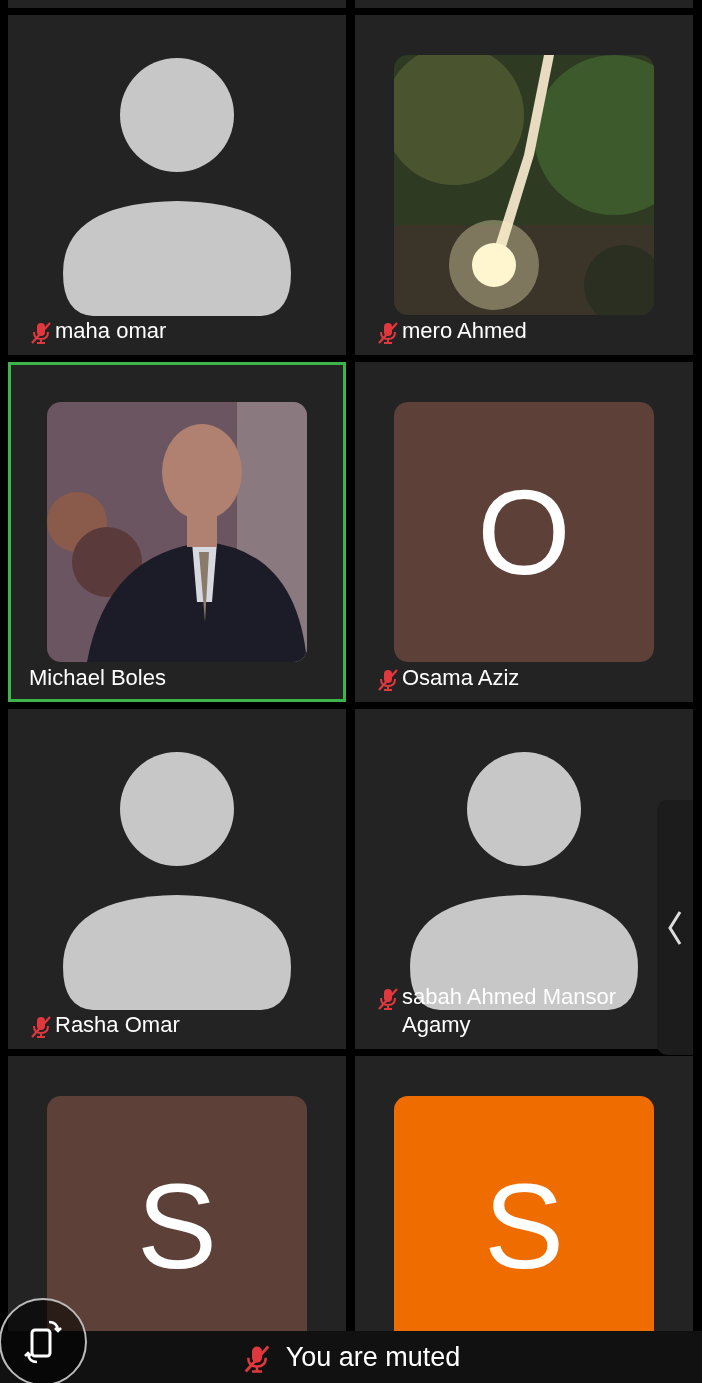 The image size is (702, 1383). I want to click on chevron-left-icon, so click(675, 927).